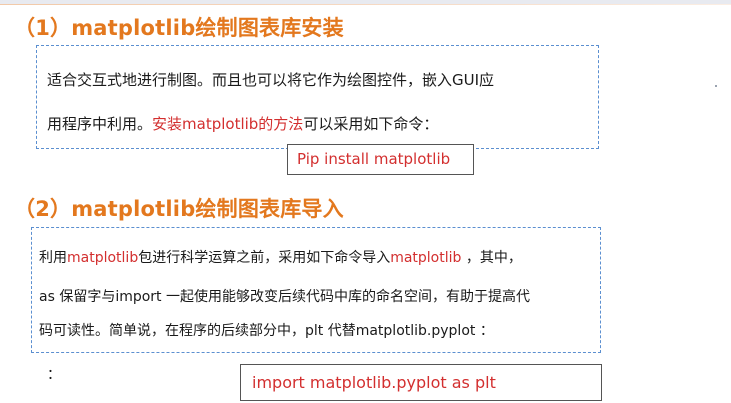  I want to click on section2-line4: ：, so click(54, 375).